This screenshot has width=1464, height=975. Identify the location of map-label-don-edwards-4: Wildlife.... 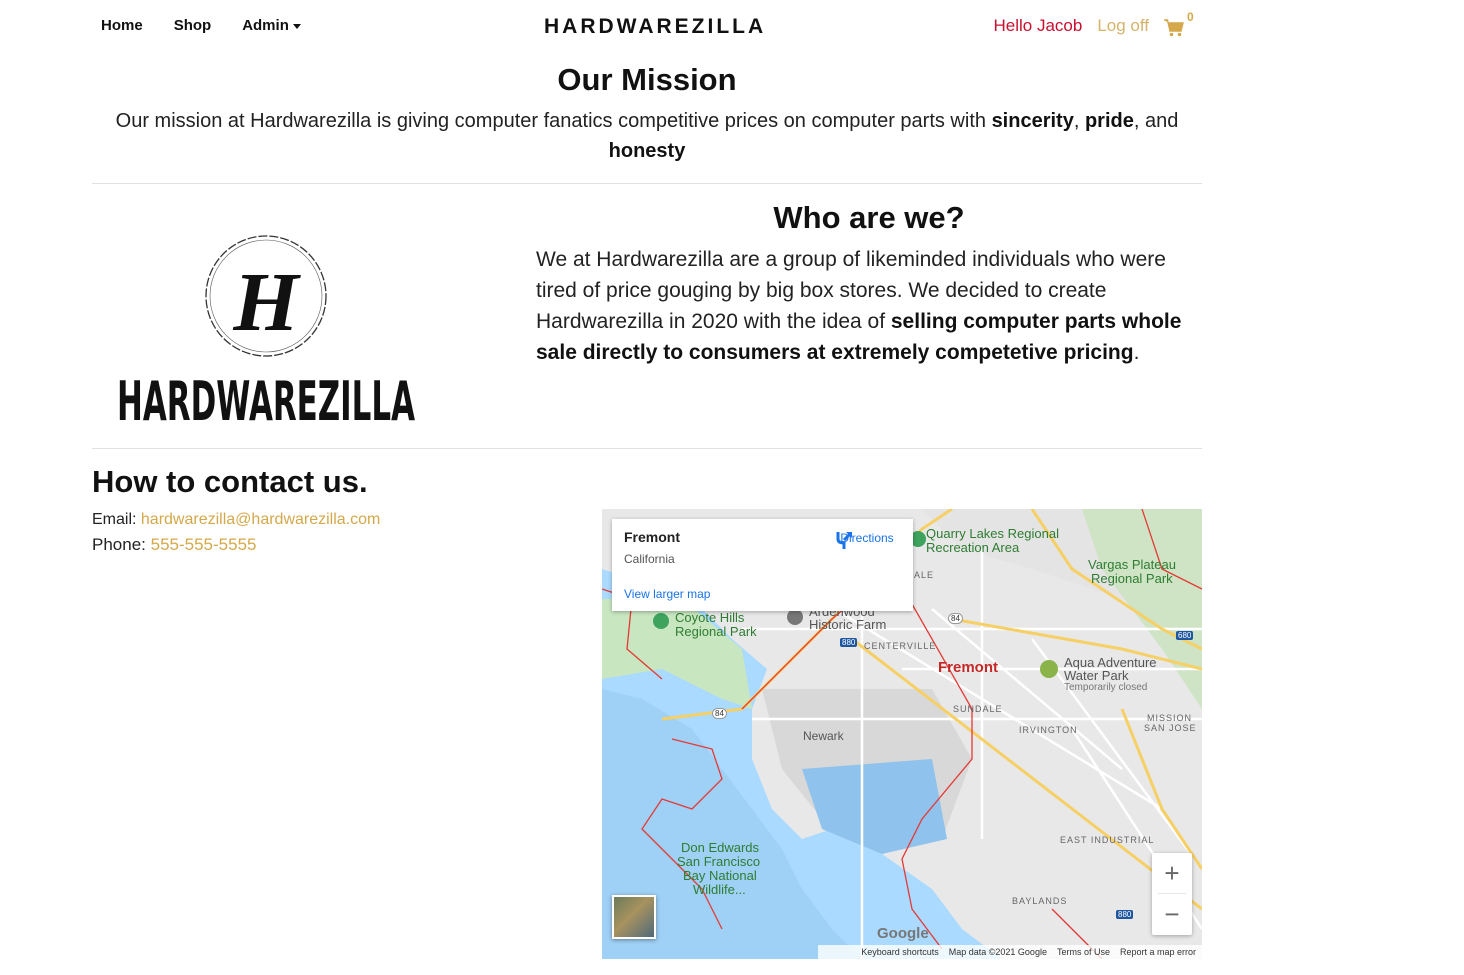
(719, 889).